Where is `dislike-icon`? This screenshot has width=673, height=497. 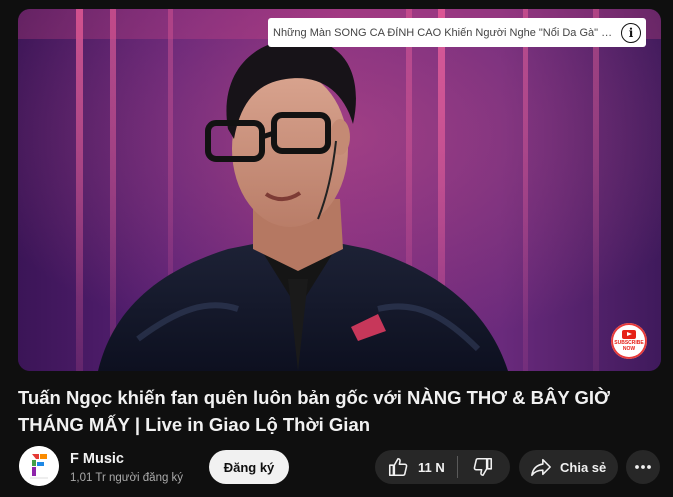
dislike-icon is located at coordinates (482, 467).